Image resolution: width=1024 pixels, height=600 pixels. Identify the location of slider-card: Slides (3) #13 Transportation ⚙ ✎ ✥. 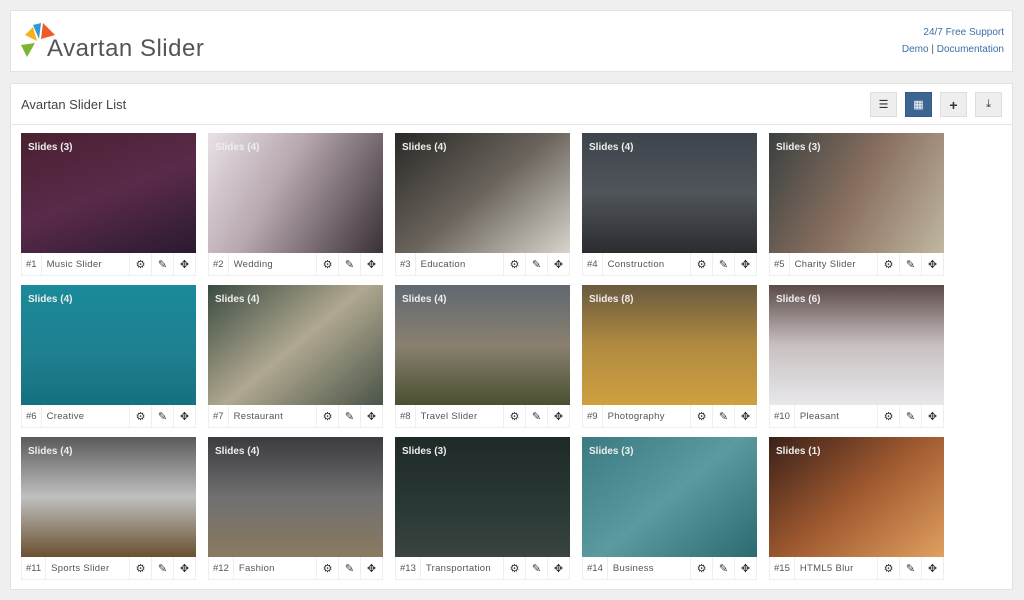
(482, 508).